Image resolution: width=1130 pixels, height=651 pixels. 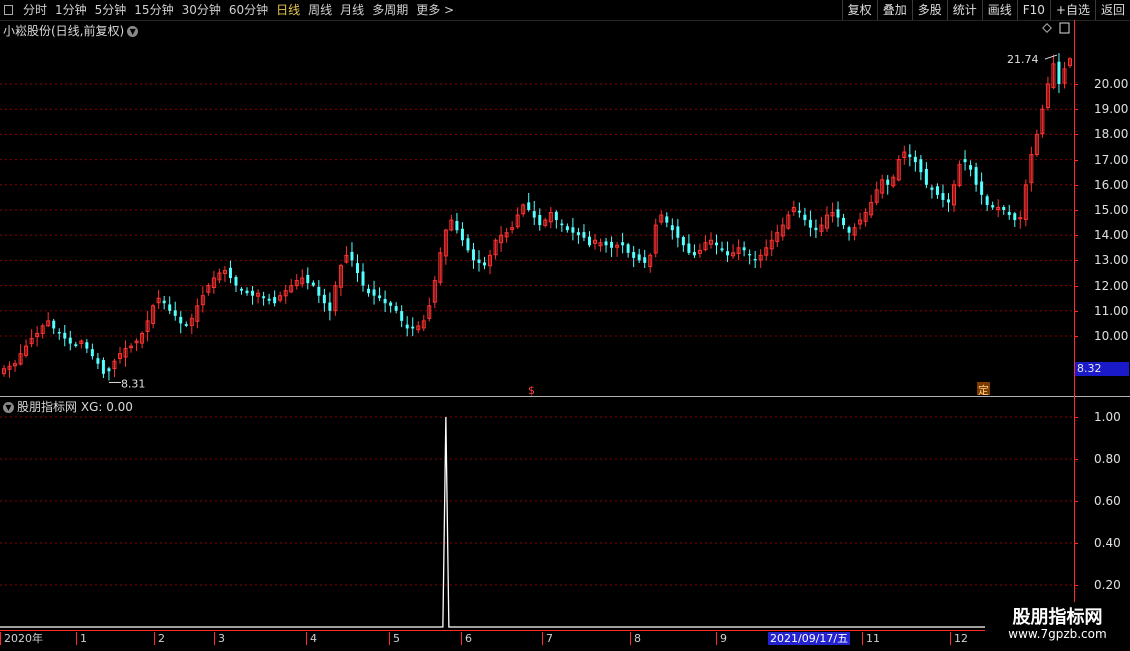 I want to click on price-tick-label-6: 14.00, so click(x=1111, y=235).